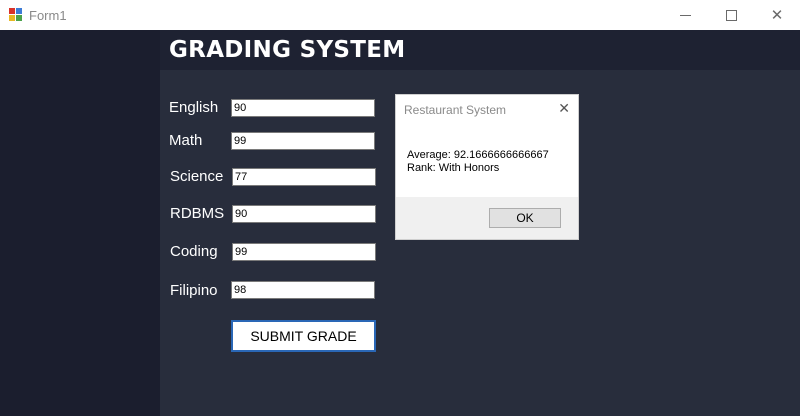  What do you see at coordinates (400, 15) in the screenshot?
I see `window-titlebar: Form1 ✕` at bounding box center [400, 15].